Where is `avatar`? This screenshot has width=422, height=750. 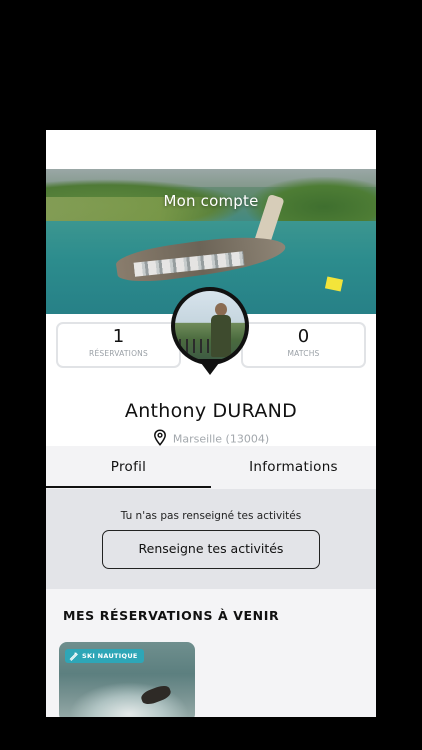 avatar is located at coordinates (210, 336).